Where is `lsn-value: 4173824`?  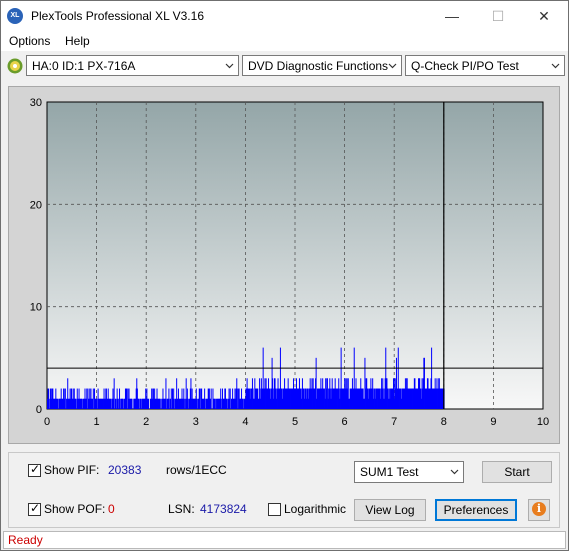
lsn-value: 4173824 is located at coordinates (223, 509).